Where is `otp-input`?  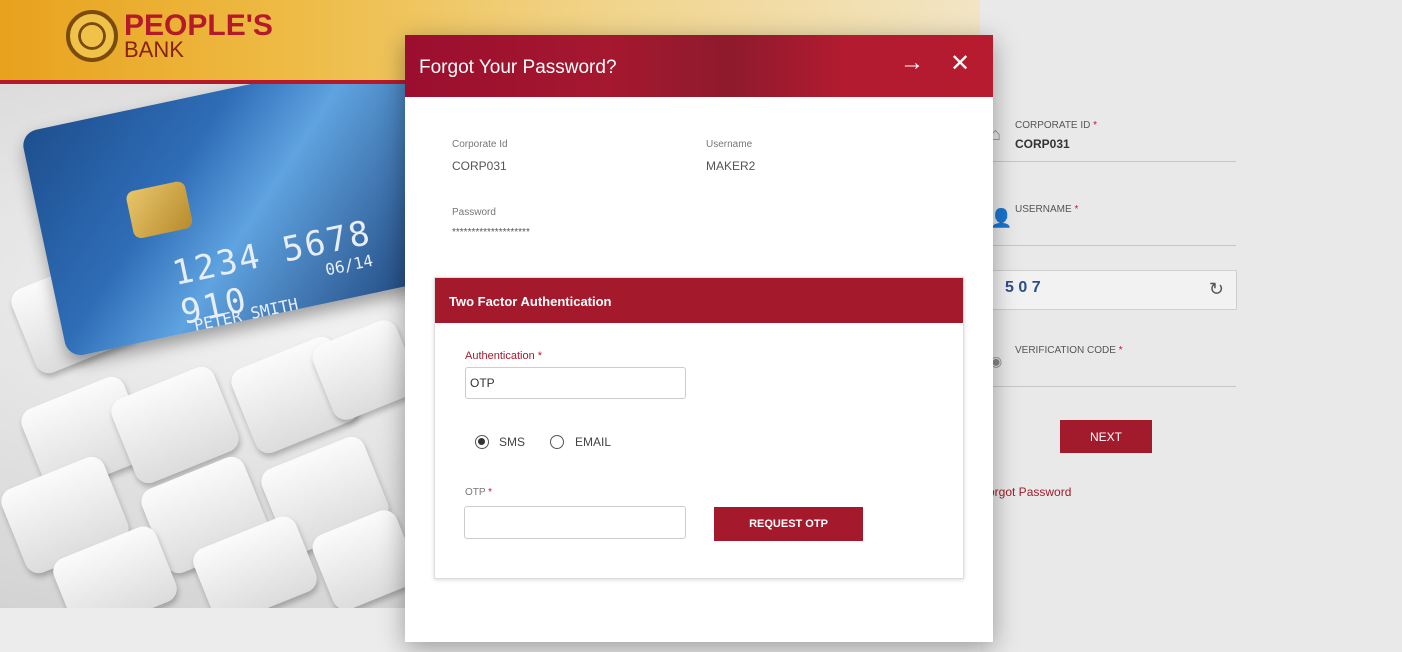 otp-input is located at coordinates (575, 522).